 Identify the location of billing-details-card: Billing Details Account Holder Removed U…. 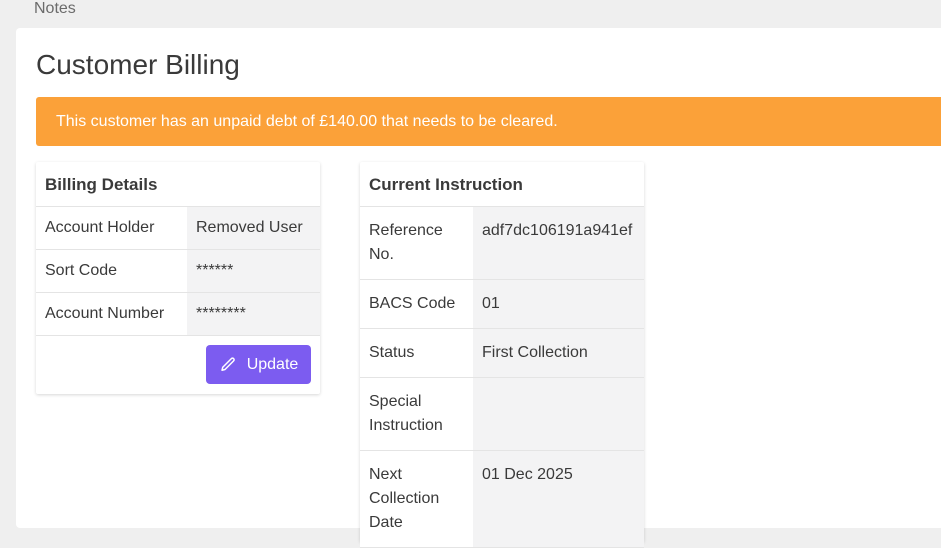
(178, 278).